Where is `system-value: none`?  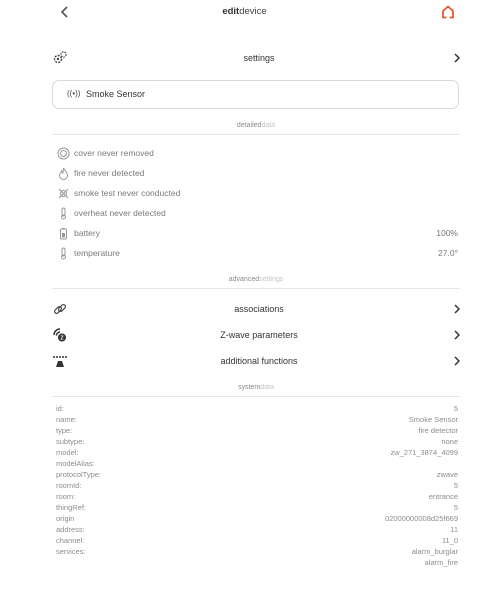 system-value: none is located at coordinates (449, 441).